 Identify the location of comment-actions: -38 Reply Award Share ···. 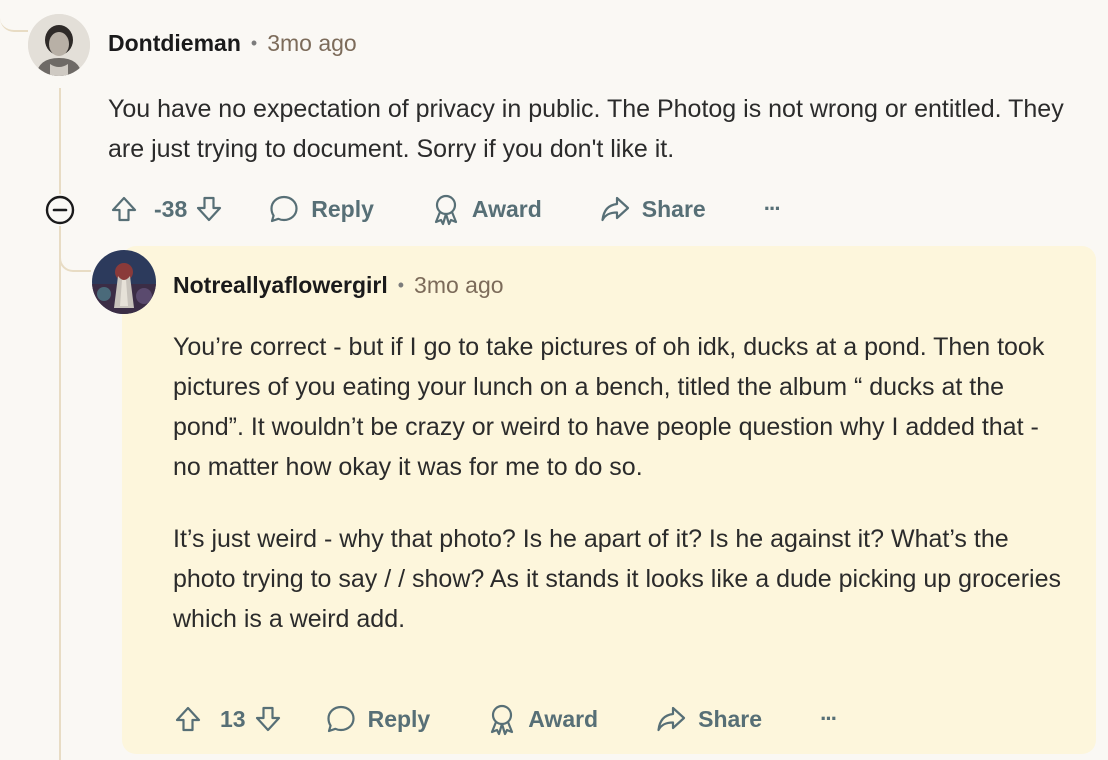
(445, 209).